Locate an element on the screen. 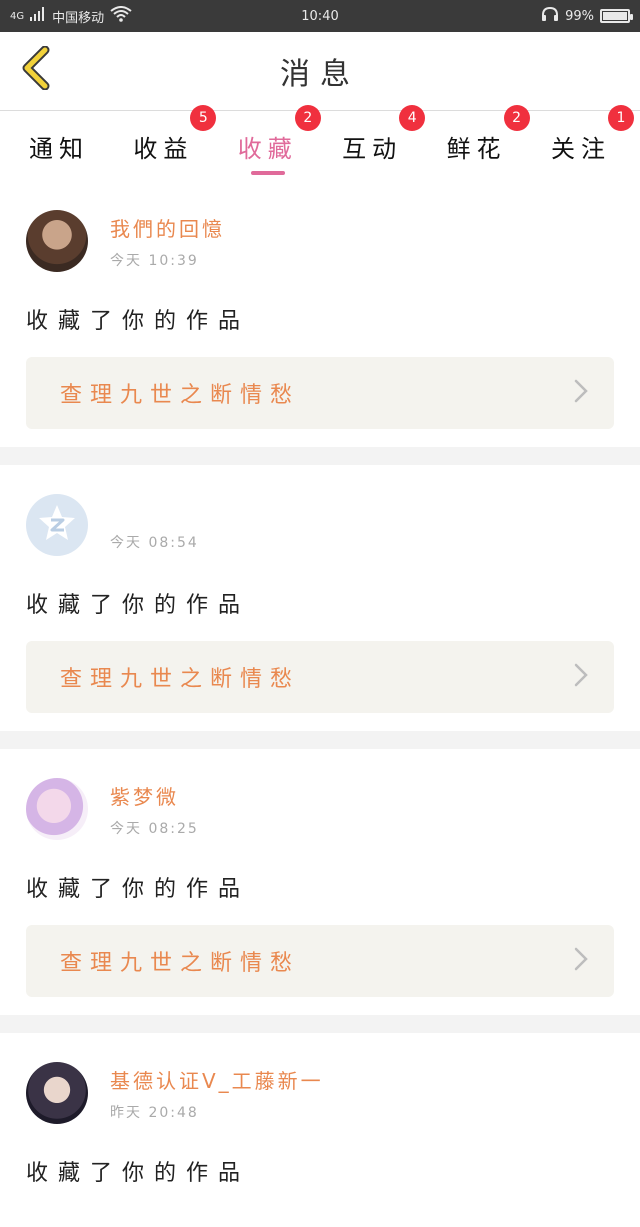 This screenshot has width=640, height=1227. wifi-icon is located at coordinates (121, 16).